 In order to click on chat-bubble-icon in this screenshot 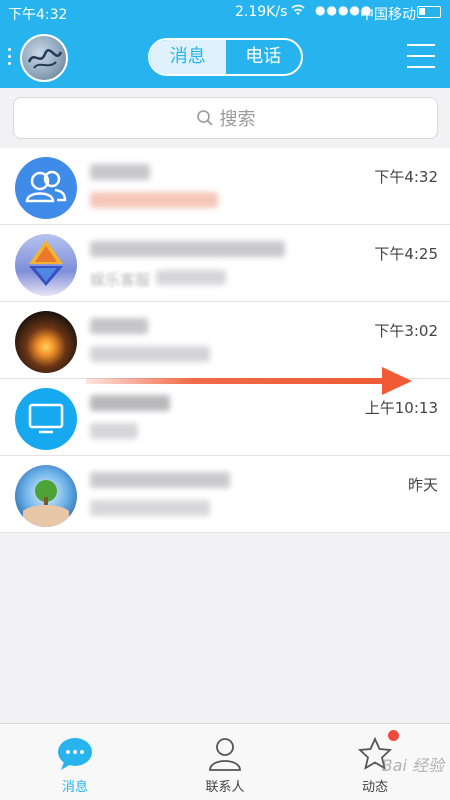, I will do `click(75, 754)`.